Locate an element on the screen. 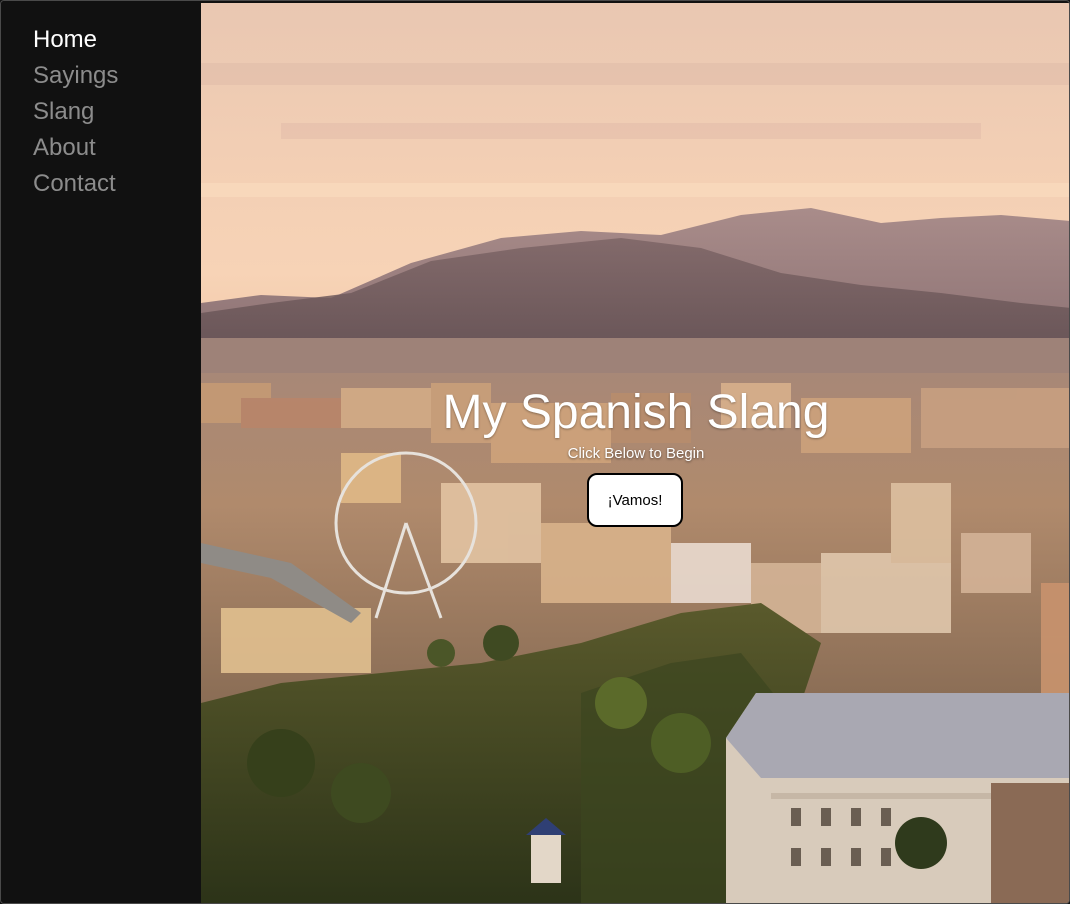  hero-subtitle: Click Below to Begin is located at coordinates (636, 453).